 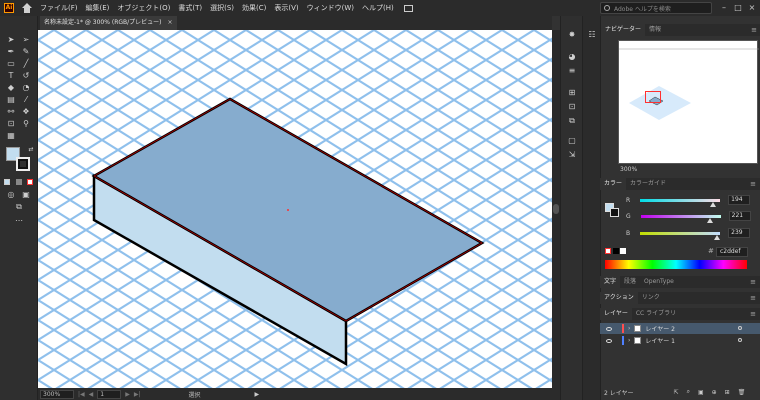 What do you see at coordinates (81, 394) in the screenshot?
I see `first-page-icon: |◀` at bounding box center [81, 394].